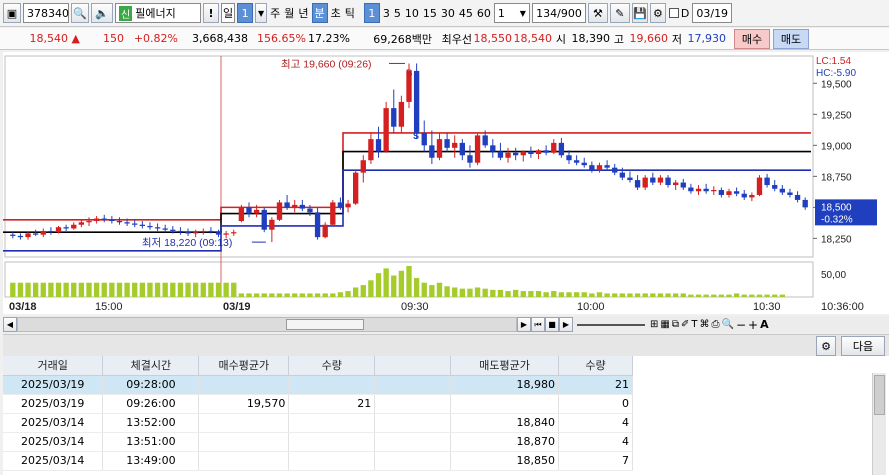 Image resolution: width=889 pixels, height=475 pixels. I want to click on draw-icon: ✐, so click(685, 325).